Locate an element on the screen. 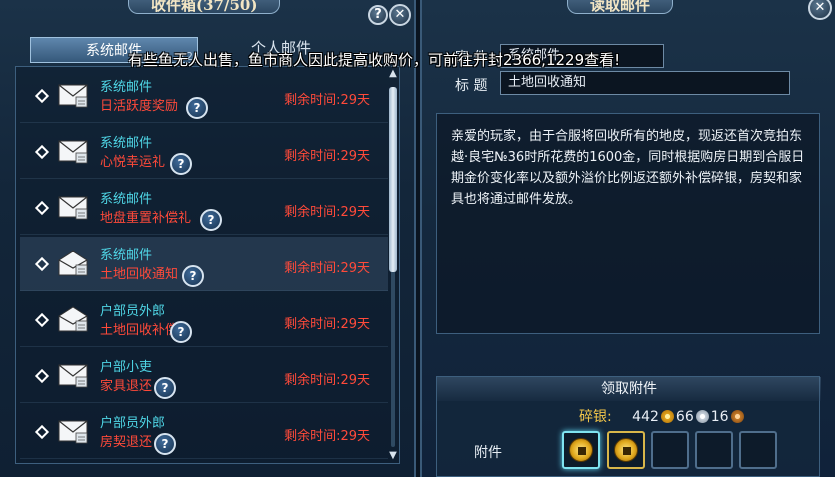 Image resolution: width=835 pixels, height=477 pixels. scroll-thumb is located at coordinates (393, 179).